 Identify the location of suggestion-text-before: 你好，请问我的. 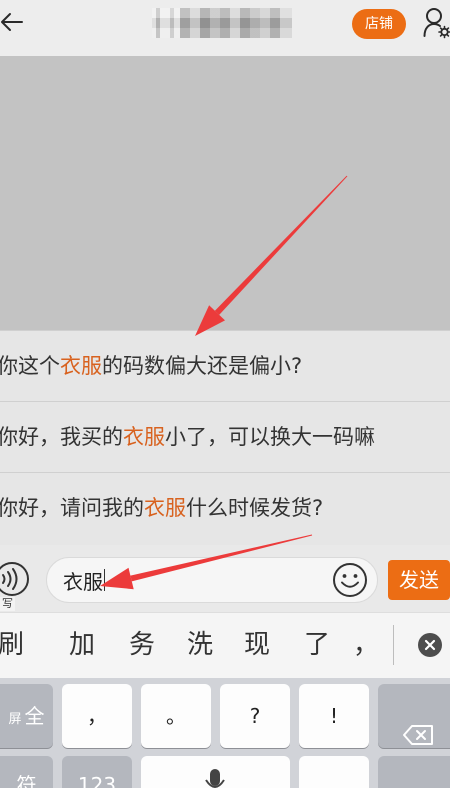
(72, 508).